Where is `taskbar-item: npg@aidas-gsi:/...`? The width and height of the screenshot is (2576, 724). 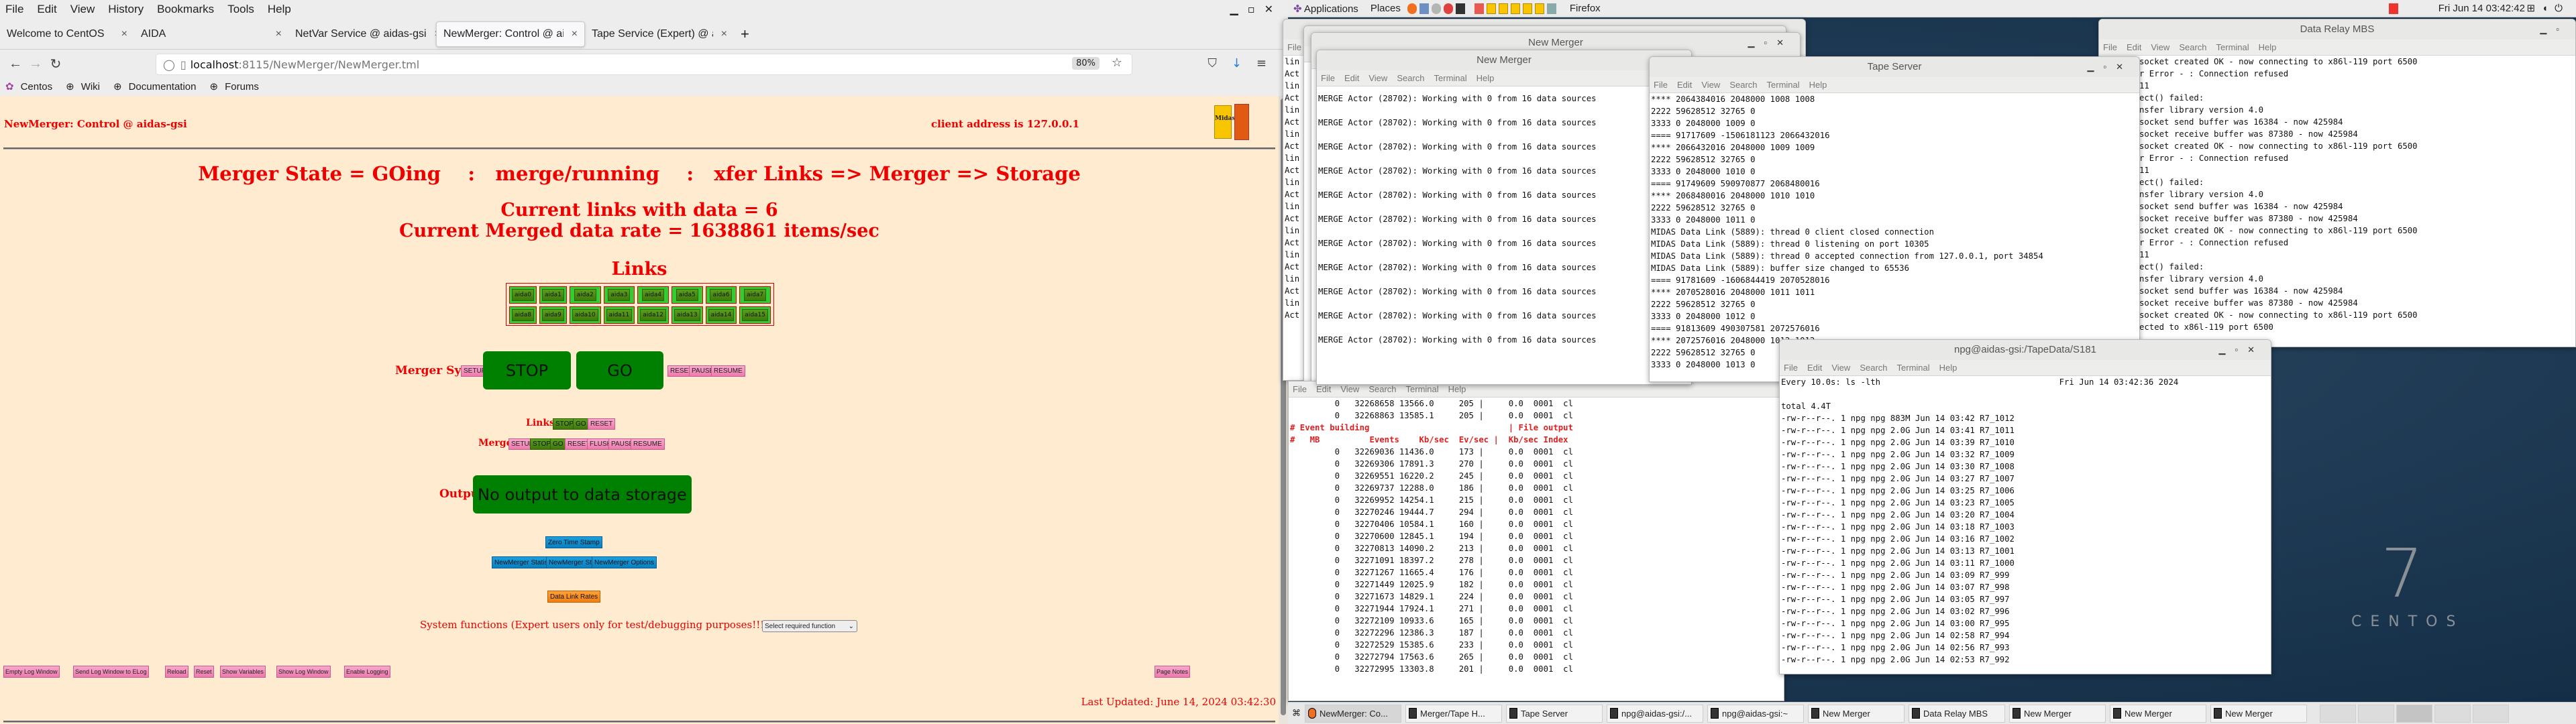 taskbar-item: npg@aidas-gsi:/... is located at coordinates (1655, 713).